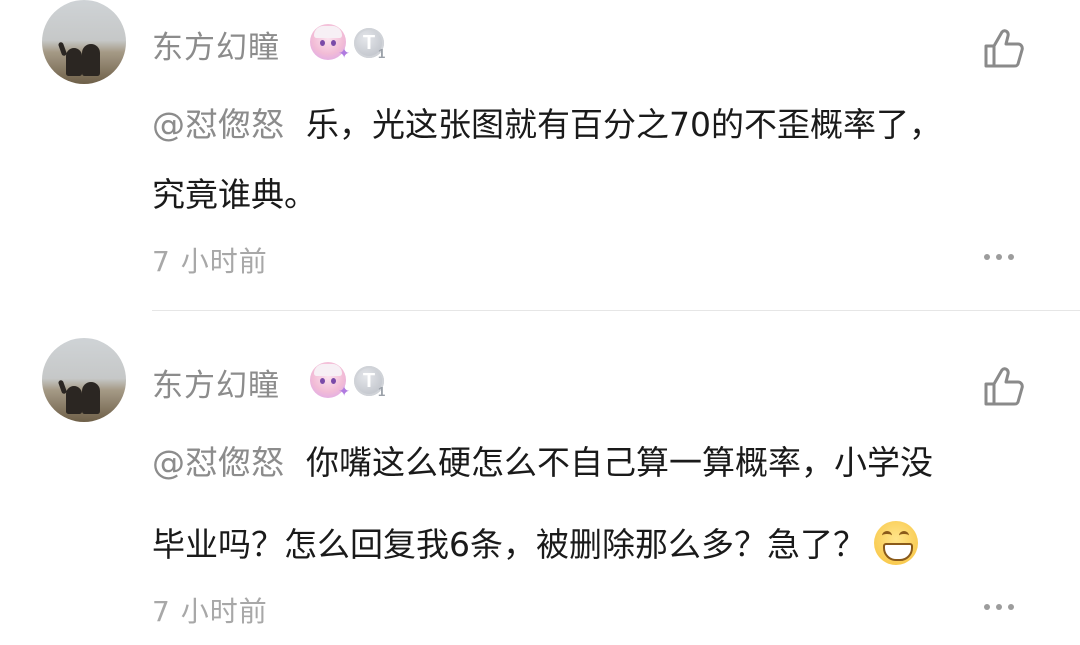  I want to click on comment-text-line: 毕业吗？怎么回复我6条，被删除那么多？急了？, so click(535, 543).